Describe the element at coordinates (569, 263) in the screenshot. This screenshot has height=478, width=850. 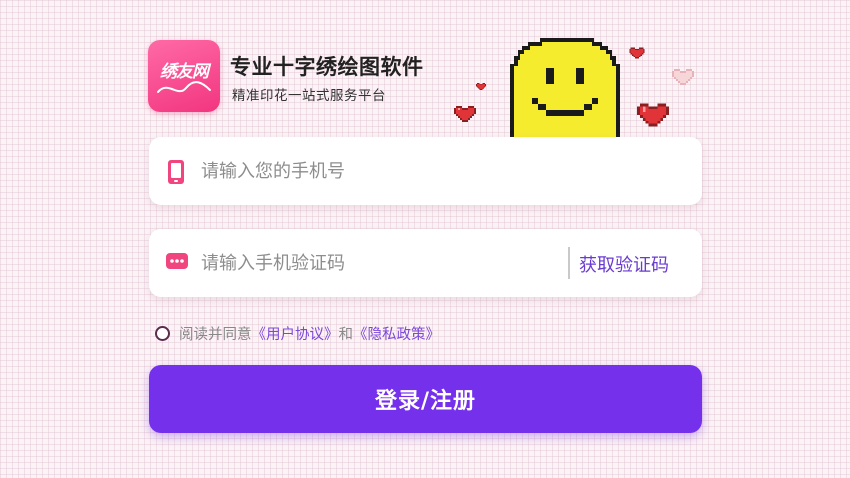
I see `field-divider` at that location.